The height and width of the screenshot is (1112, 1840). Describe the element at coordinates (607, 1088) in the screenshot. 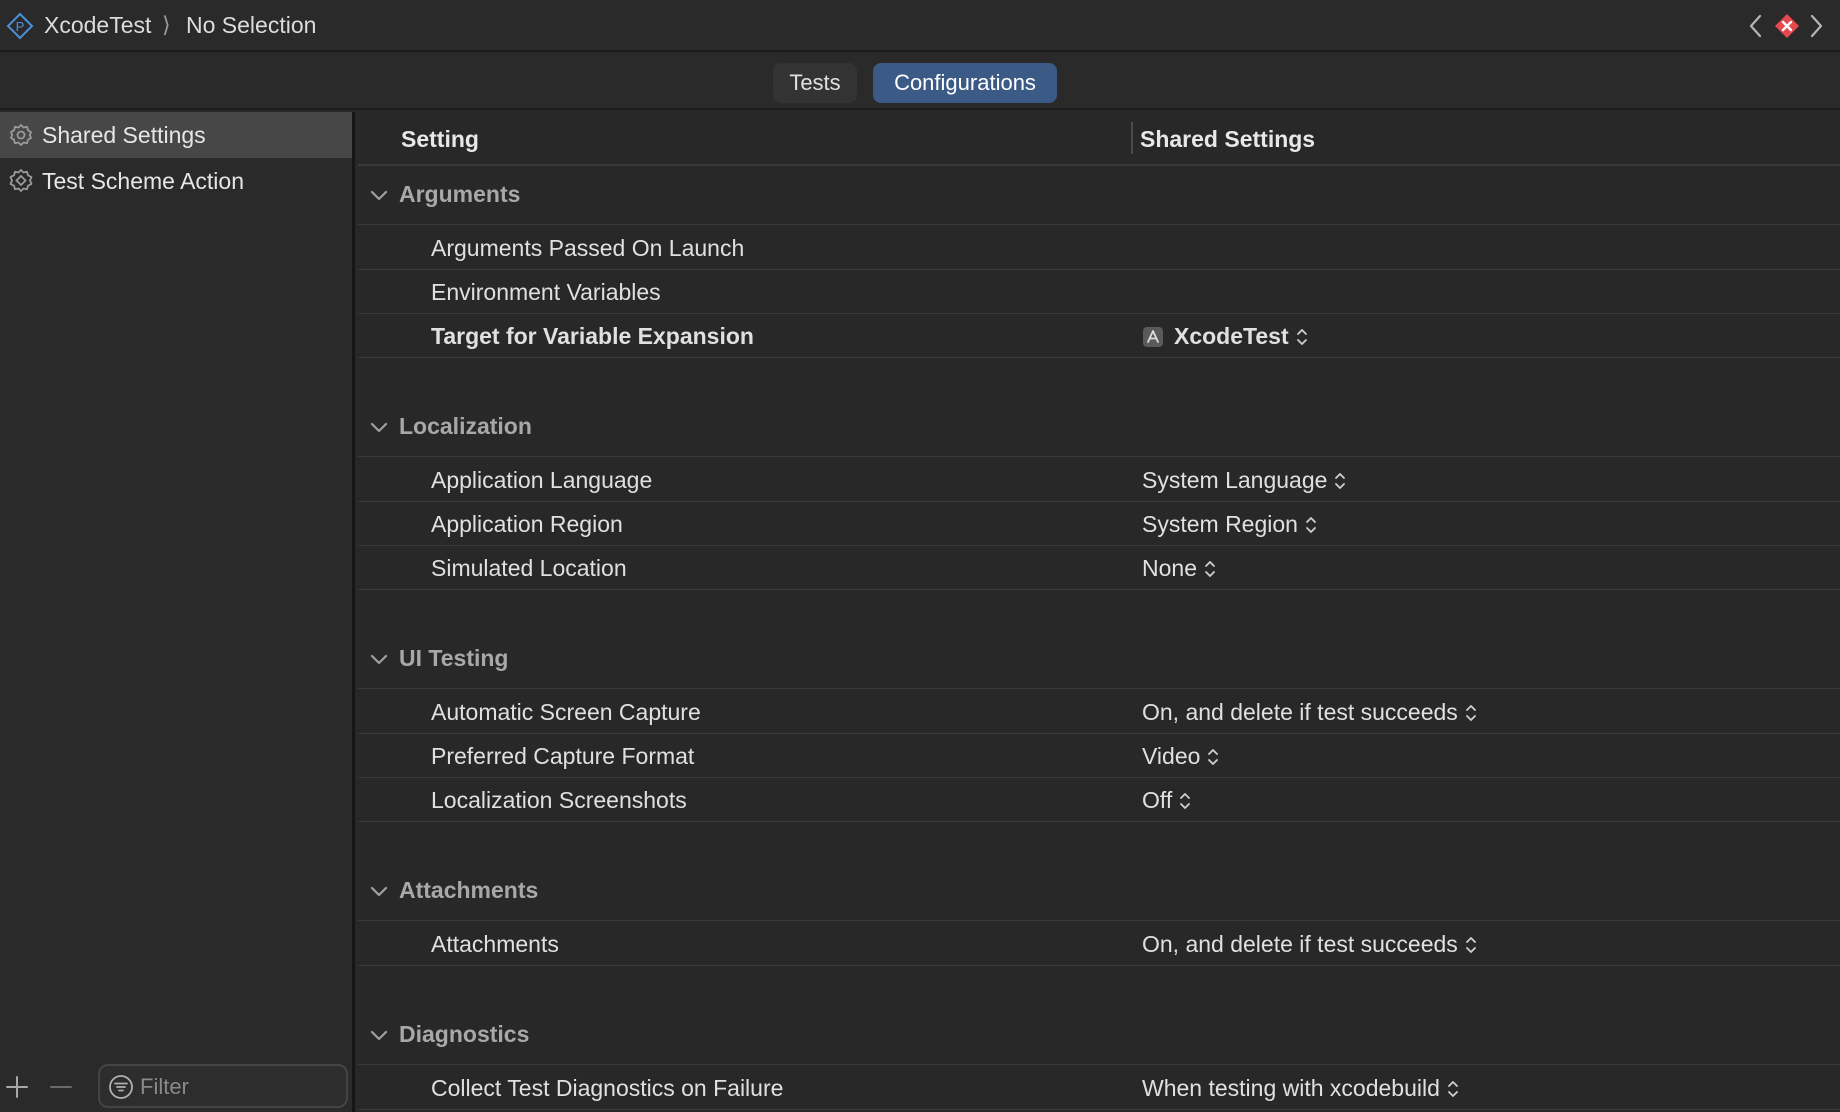

I see `setting-label: Collect Test Diagnostics on Failure` at that location.